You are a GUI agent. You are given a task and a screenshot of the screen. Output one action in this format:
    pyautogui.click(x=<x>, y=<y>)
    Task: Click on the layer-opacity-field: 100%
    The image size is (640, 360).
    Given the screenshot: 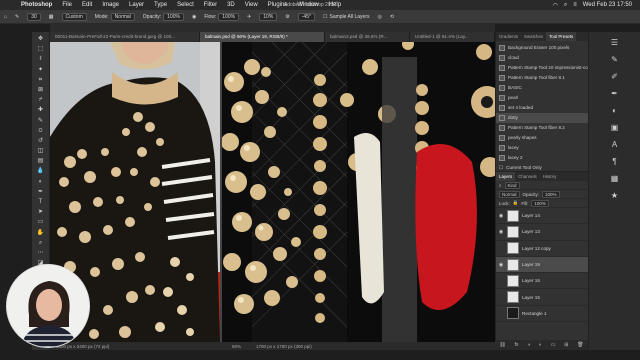 What is the action you would take?
    pyautogui.click(x=551, y=194)
    